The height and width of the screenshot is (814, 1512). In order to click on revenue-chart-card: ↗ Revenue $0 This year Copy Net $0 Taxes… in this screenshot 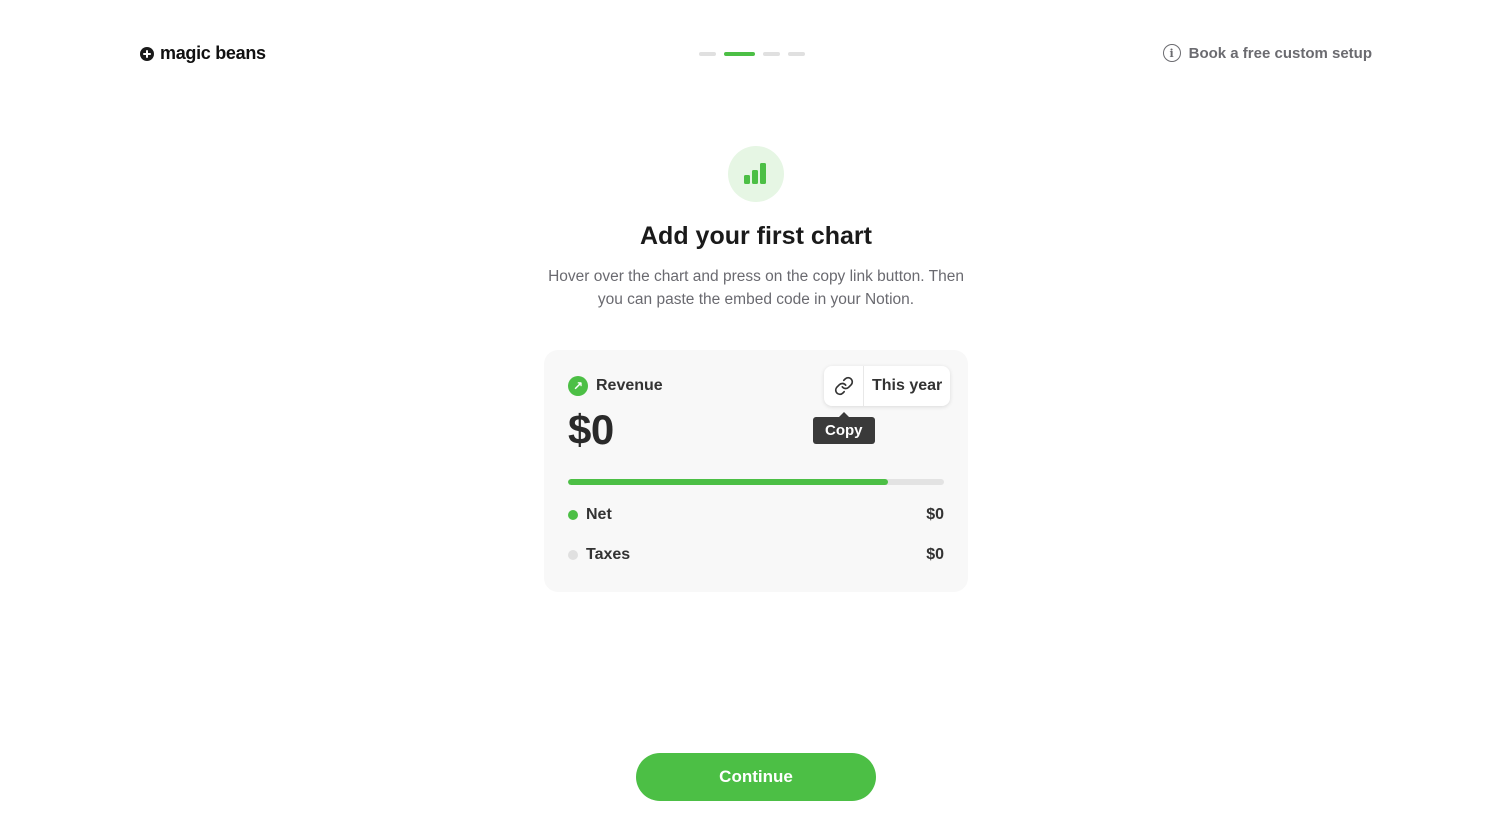, I will do `click(756, 471)`.